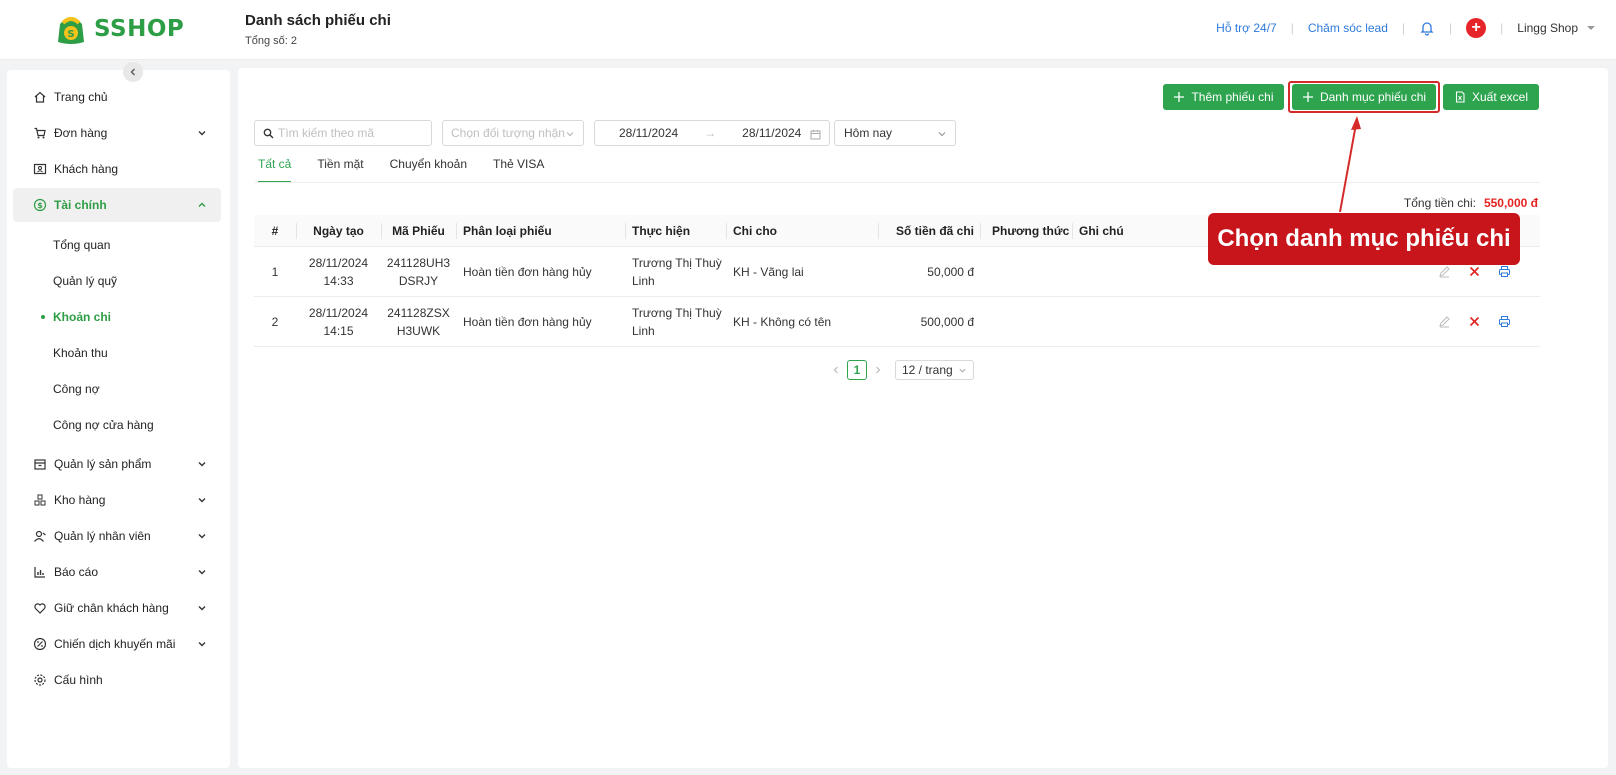 This screenshot has height=775, width=1616. What do you see at coordinates (338, 271) in the screenshot?
I see `row-created: 28/11/2024 14:33` at bounding box center [338, 271].